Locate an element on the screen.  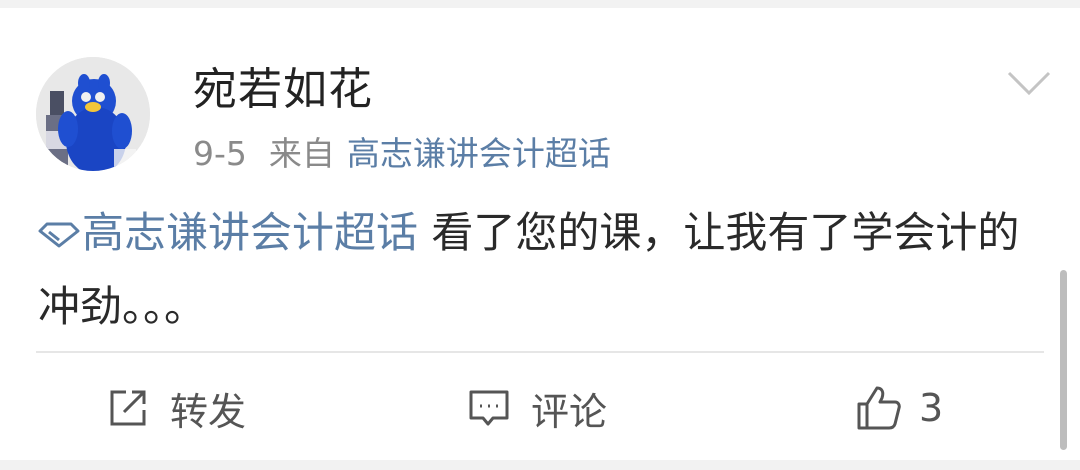
comment-label: 评论 is located at coordinates (569, 411).